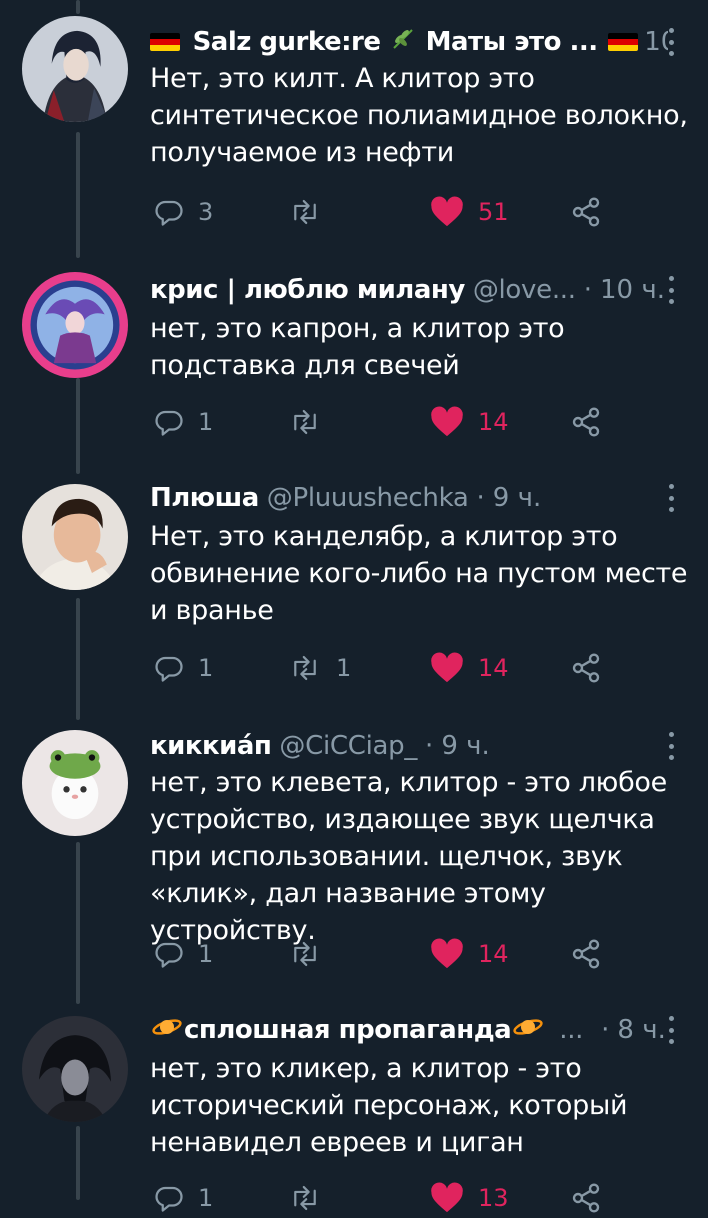  Describe the element at coordinates (429, 668) in the screenshot. I see `tweet-actions: 1 1 14` at that location.